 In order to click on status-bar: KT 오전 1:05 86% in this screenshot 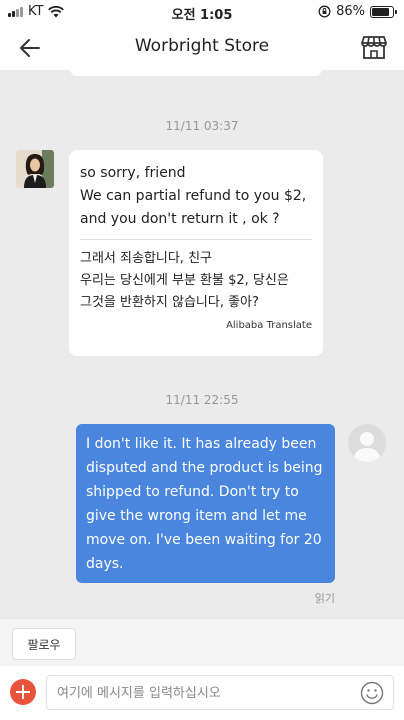, I will do `click(202, 12)`.